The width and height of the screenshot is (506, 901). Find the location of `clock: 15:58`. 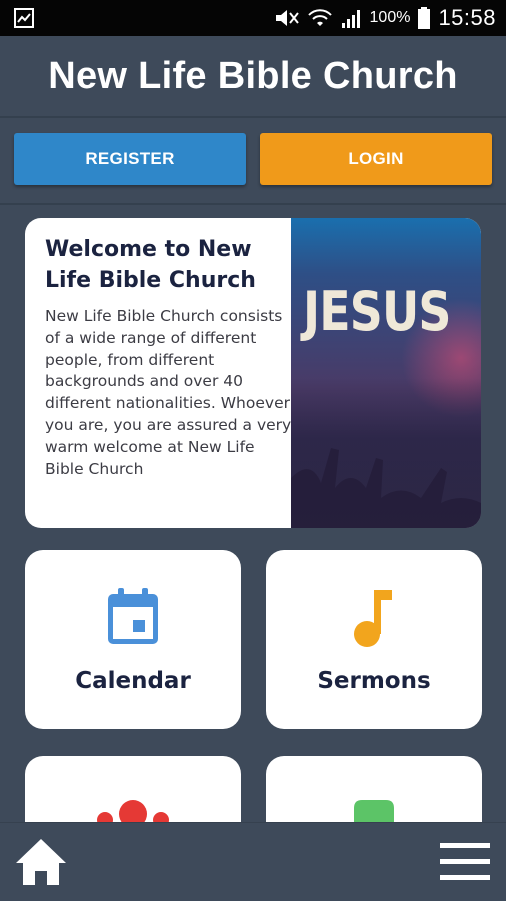

clock: 15:58 is located at coordinates (467, 17).